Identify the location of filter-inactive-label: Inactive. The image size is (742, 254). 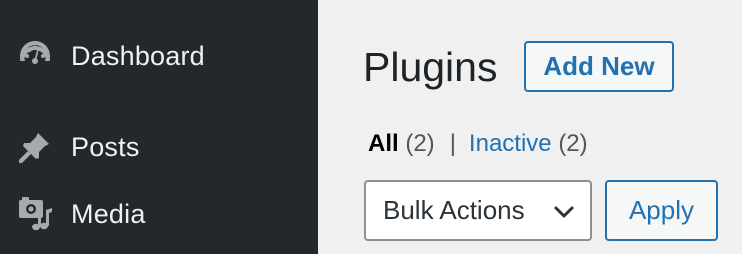
(510, 143).